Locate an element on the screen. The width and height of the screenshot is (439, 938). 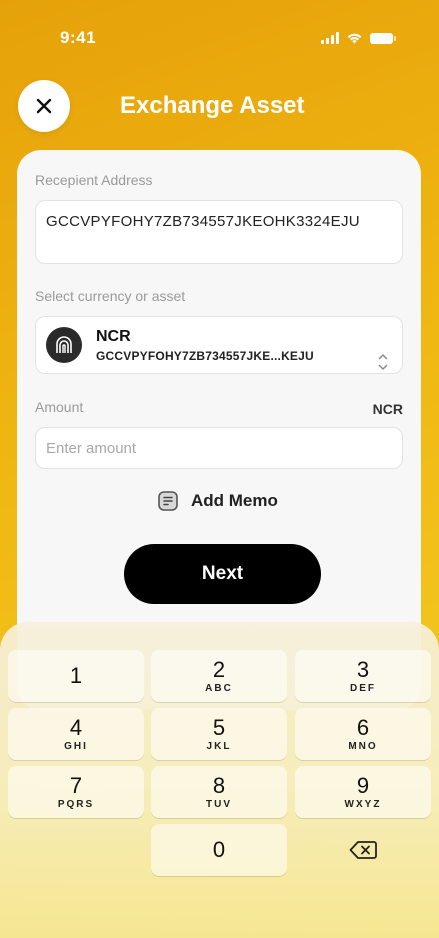
key-digit: 1 is located at coordinates (76, 675).